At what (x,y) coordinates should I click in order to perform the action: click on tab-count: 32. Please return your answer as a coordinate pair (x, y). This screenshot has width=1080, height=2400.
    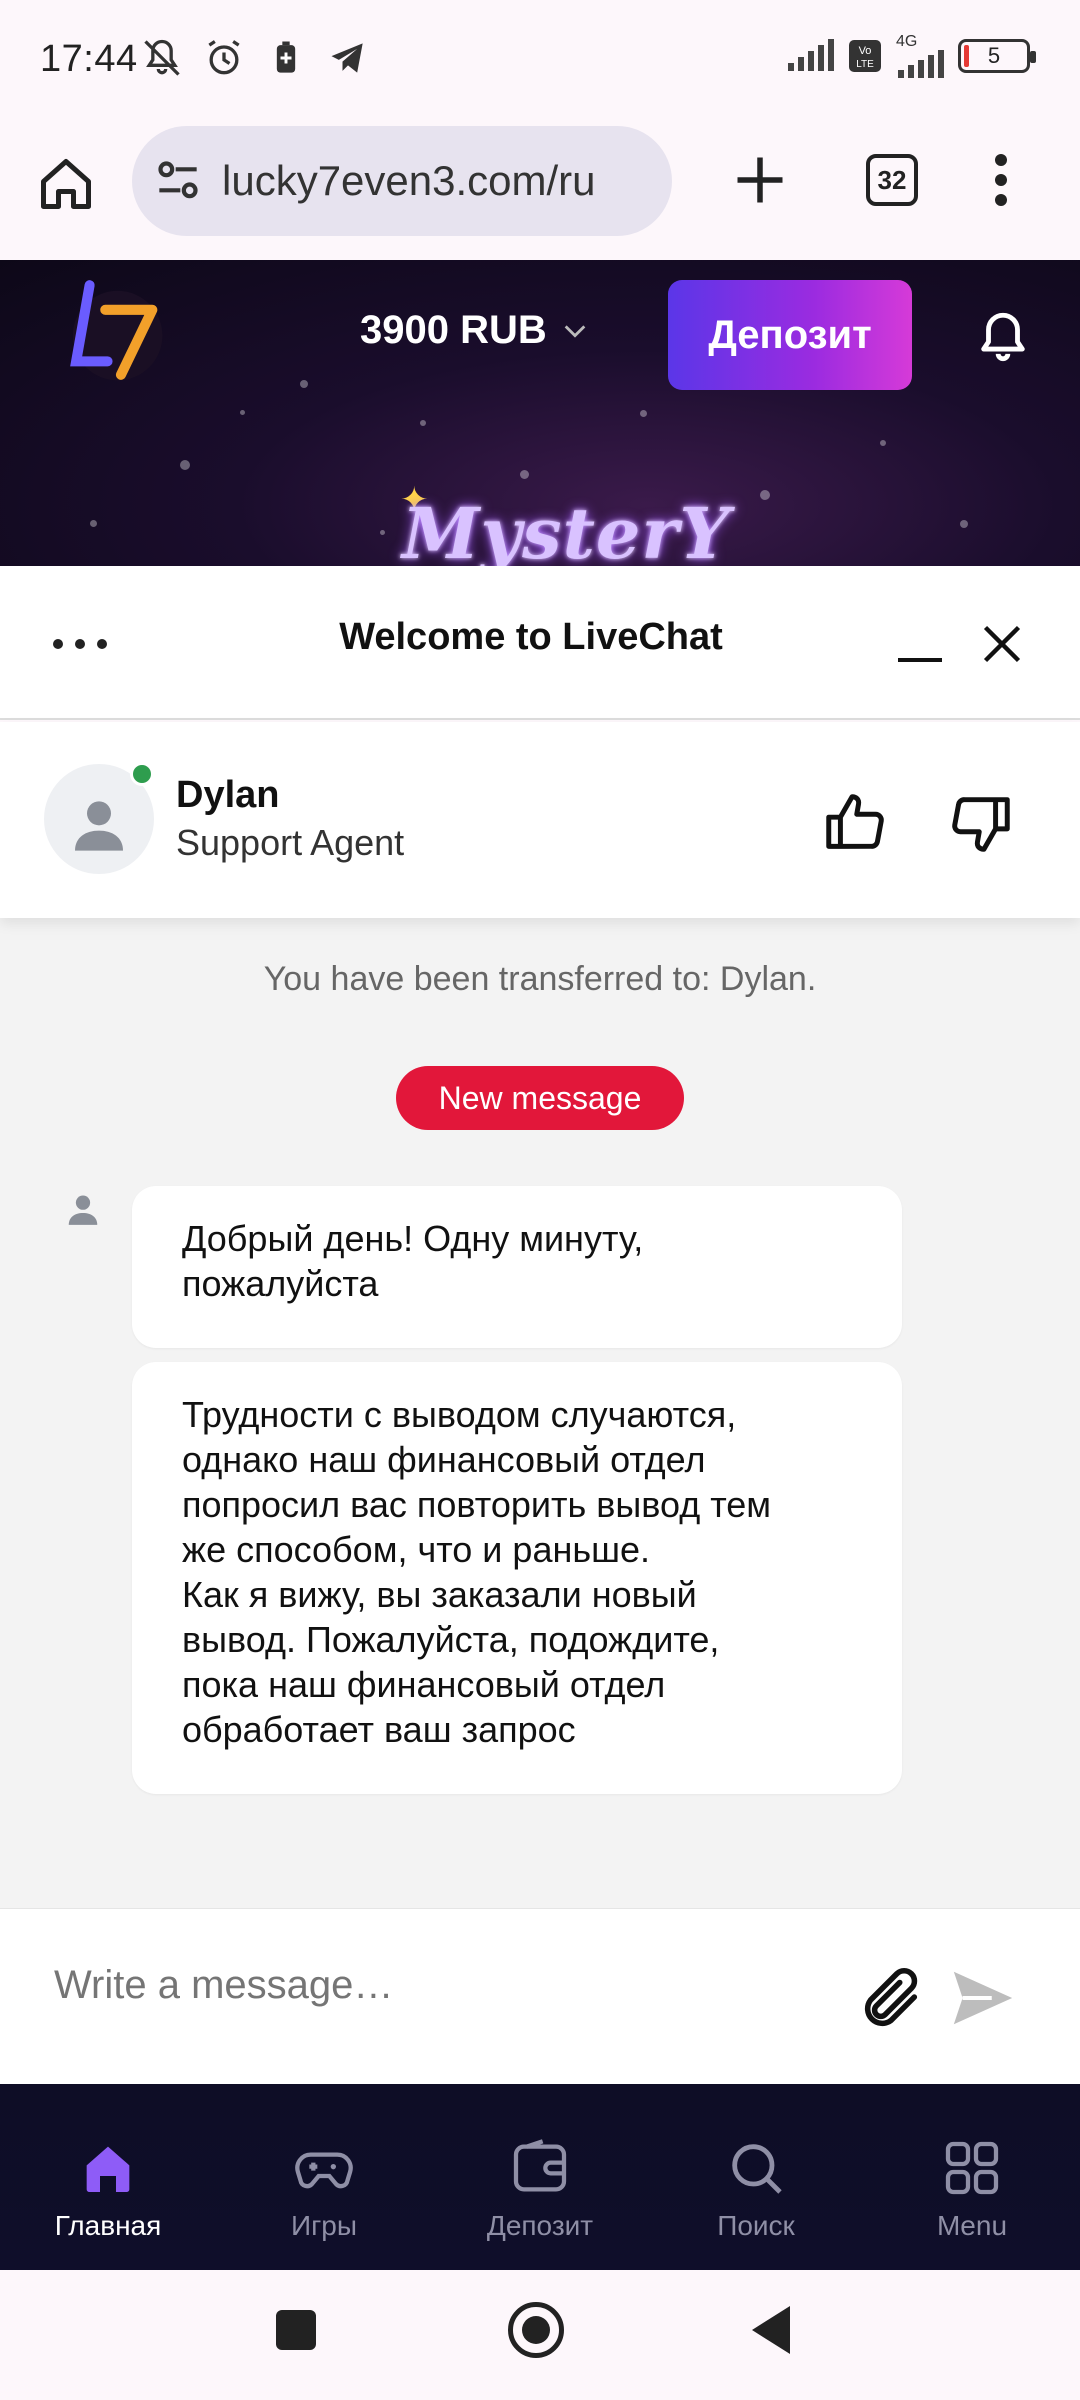
    Looking at the image, I should click on (892, 179).